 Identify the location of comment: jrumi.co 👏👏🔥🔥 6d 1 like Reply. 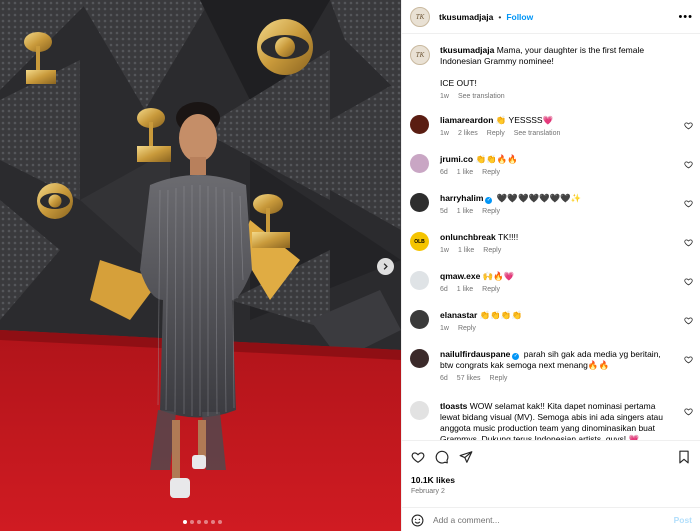
(552, 166).